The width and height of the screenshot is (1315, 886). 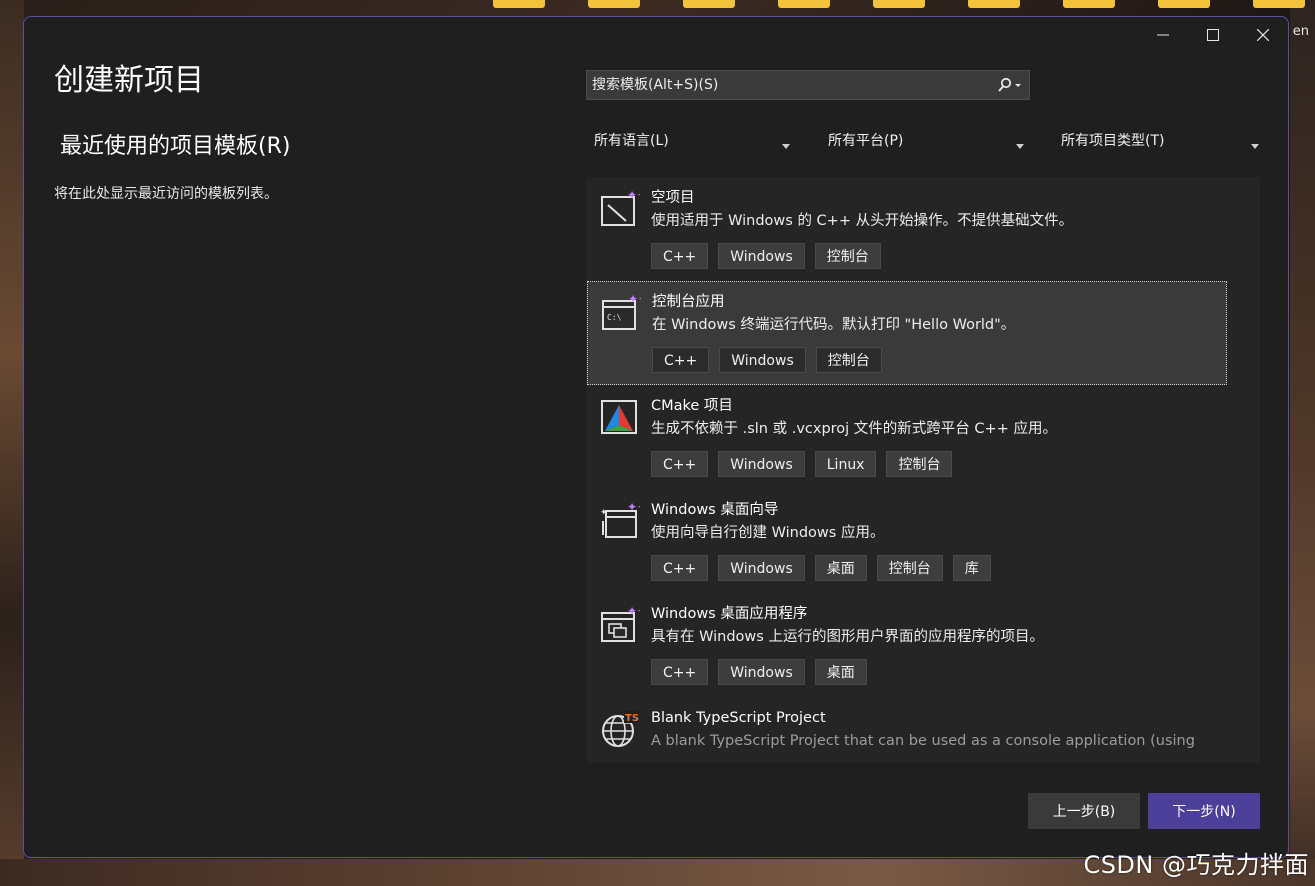 What do you see at coordinates (1204, 811) in the screenshot?
I see `next-button: 下一步(N)` at bounding box center [1204, 811].